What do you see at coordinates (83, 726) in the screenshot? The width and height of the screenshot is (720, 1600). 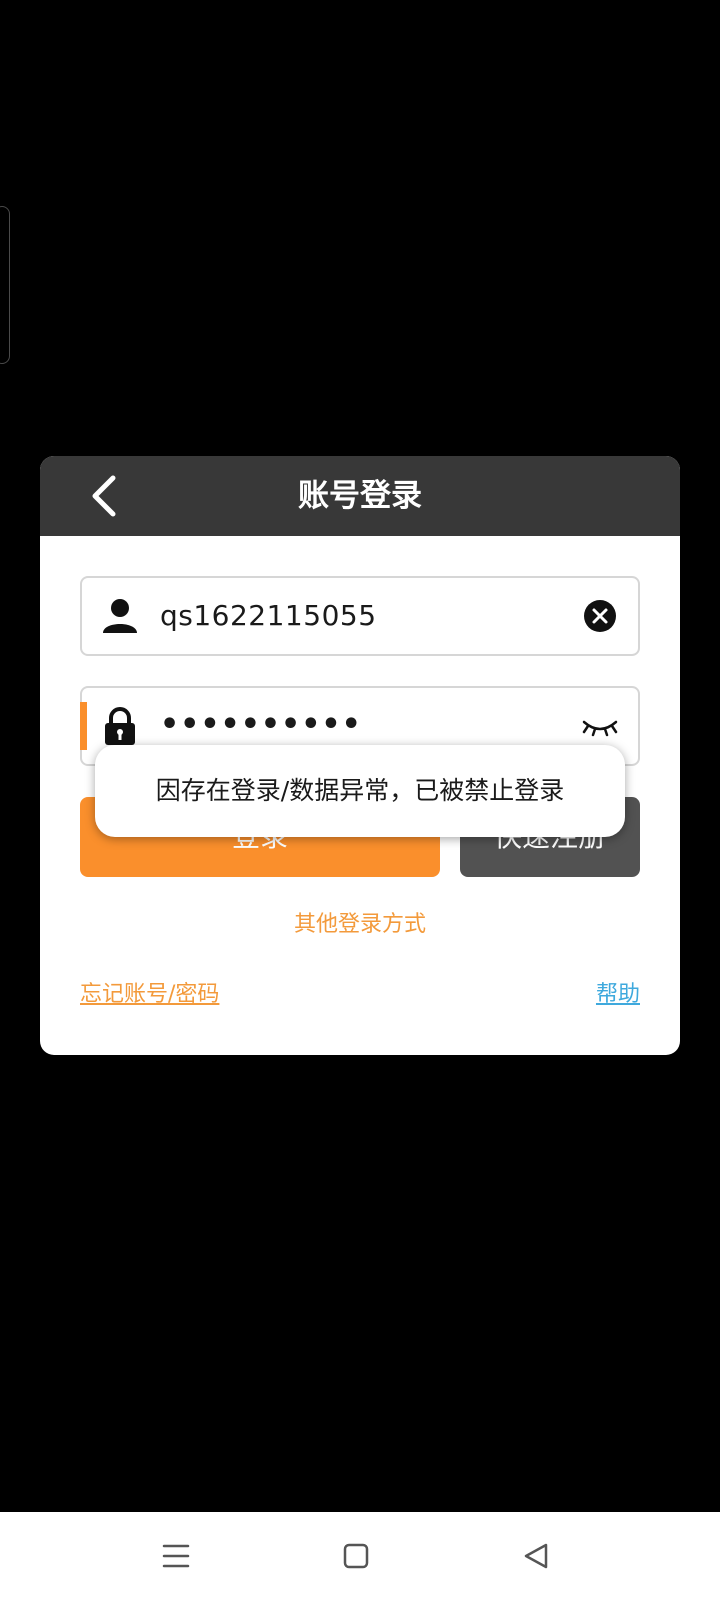 I see `focus-indicator` at bounding box center [83, 726].